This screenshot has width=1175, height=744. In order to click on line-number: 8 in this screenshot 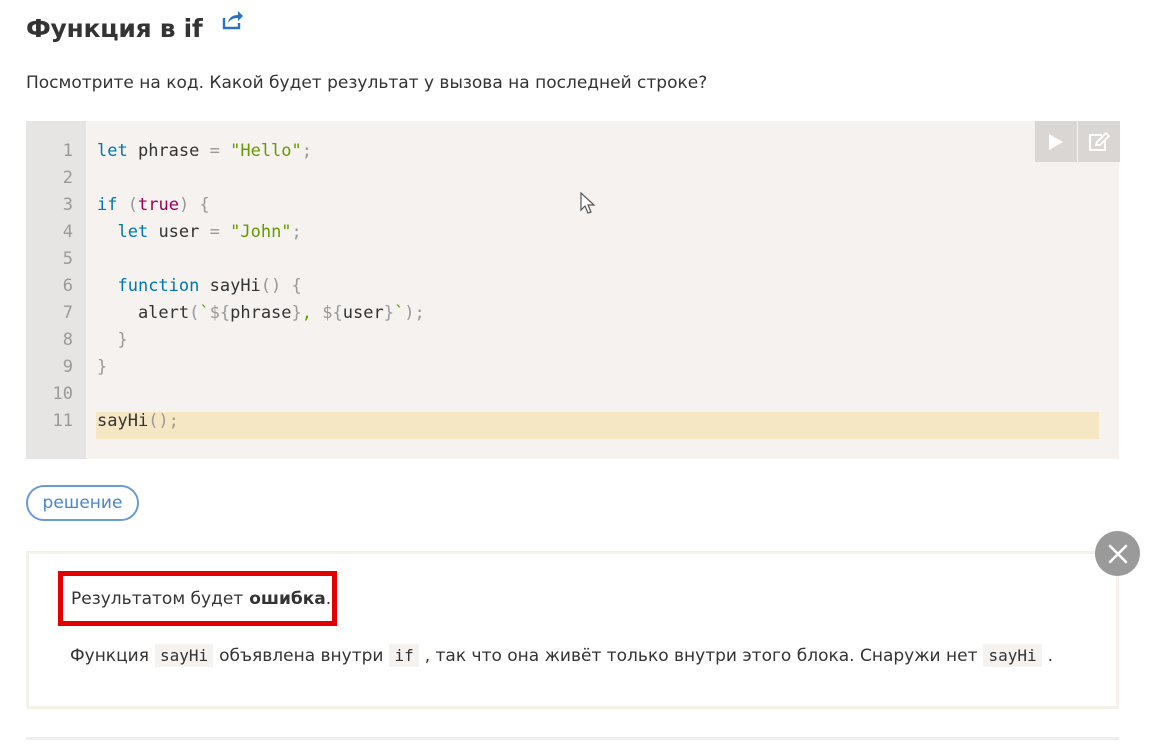, I will do `click(67, 340)`.